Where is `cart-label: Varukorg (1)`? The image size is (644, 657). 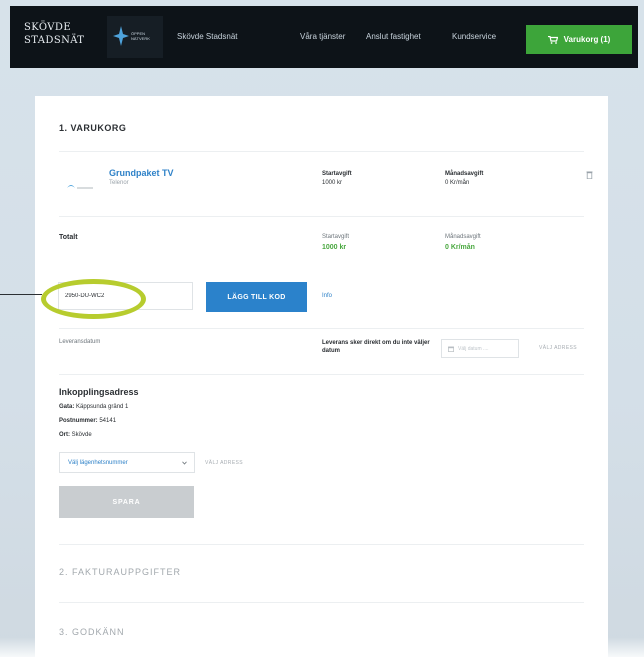
cart-label: Varukorg (1) is located at coordinates (587, 39).